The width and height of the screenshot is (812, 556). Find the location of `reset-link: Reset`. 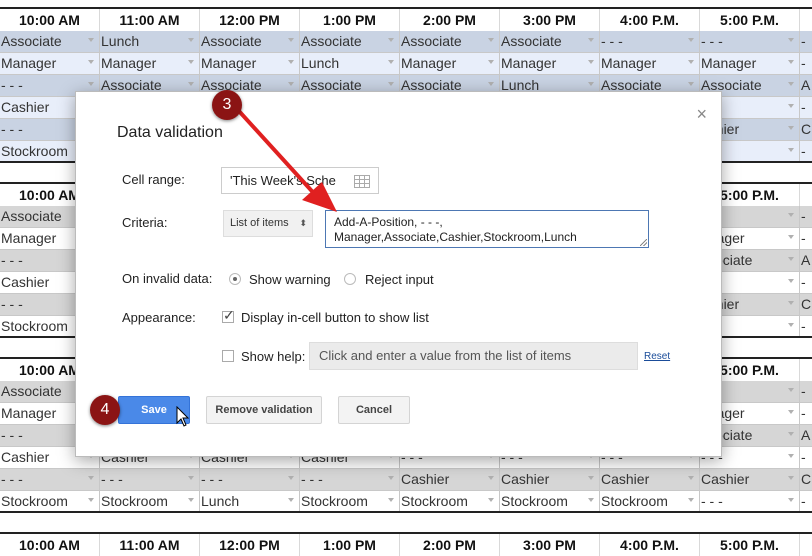

reset-link: Reset is located at coordinates (657, 356).